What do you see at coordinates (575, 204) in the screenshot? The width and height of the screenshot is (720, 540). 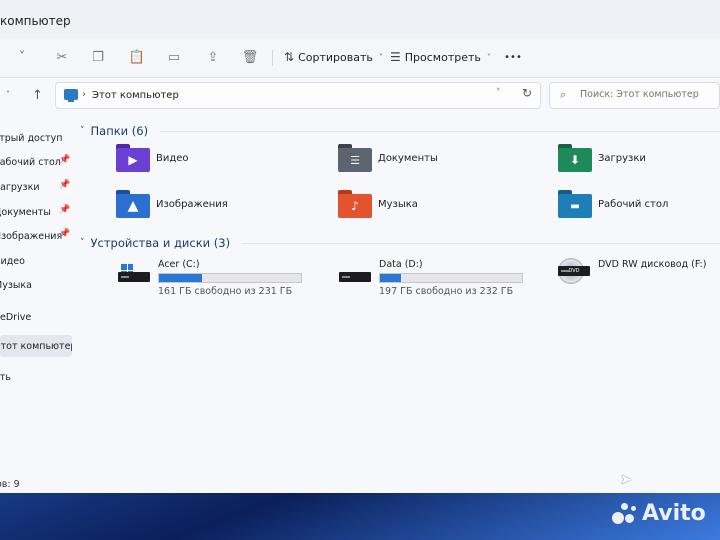 I see `desktop-folder-icon: ▬` at bounding box center [575, 204].